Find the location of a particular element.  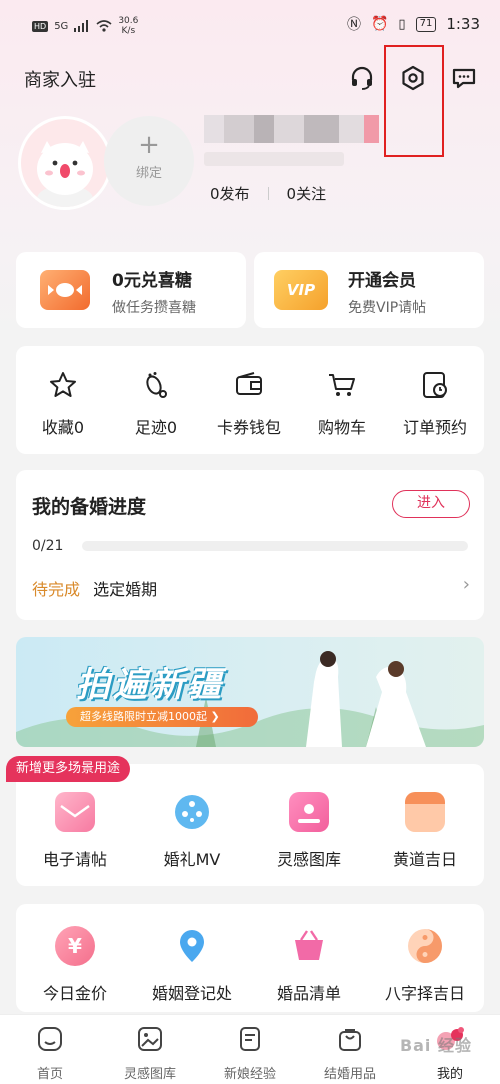

notes-icon is located at coordinates (250, 1039).